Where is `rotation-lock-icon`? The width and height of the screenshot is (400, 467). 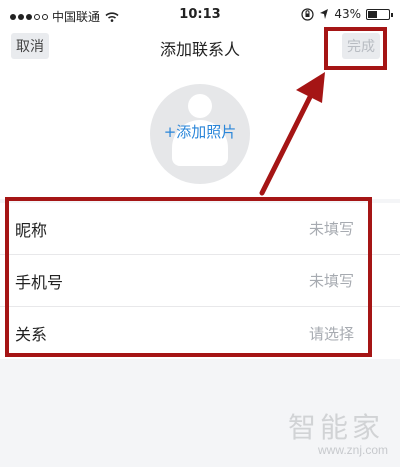 rotation-lock-icon is located at coordinates (307, 14).